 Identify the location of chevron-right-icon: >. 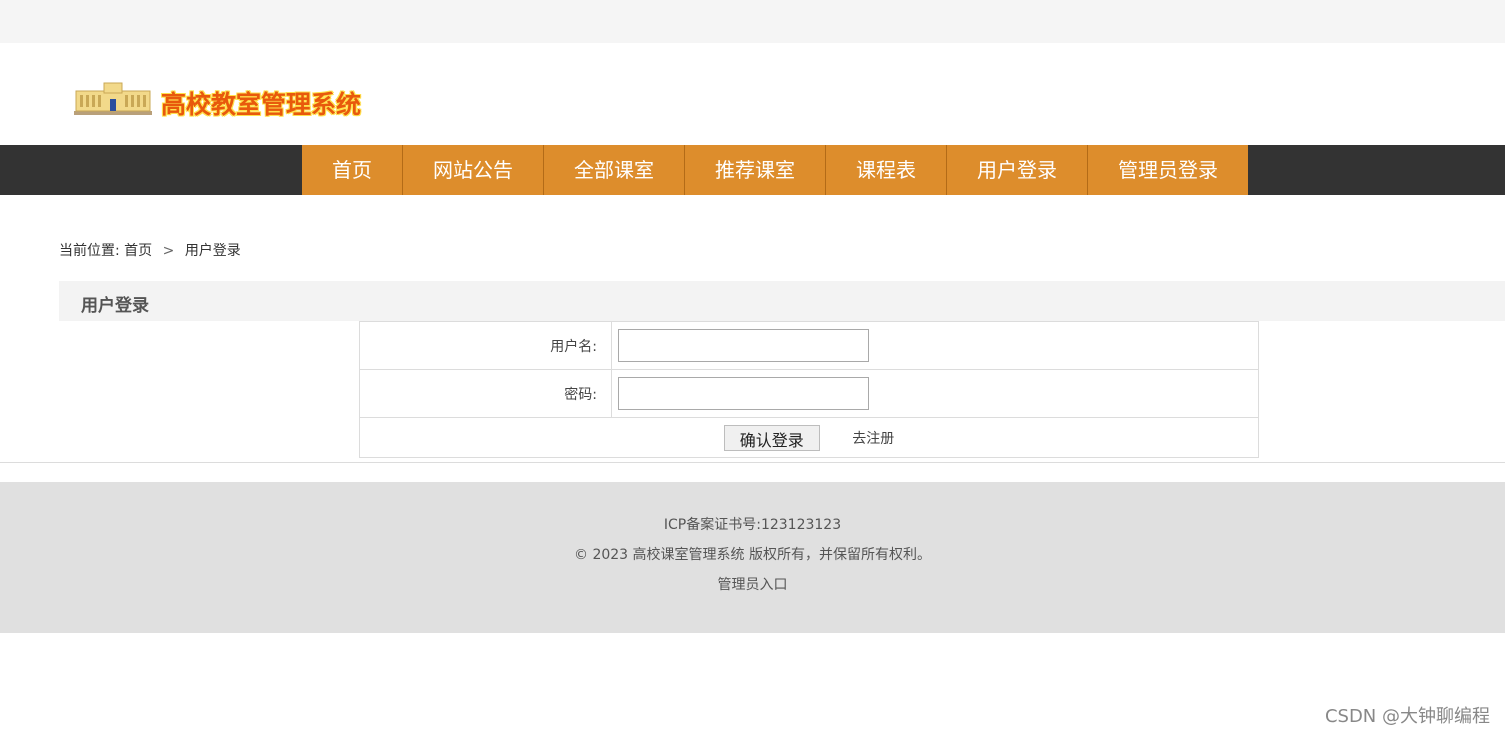
(168, 251).